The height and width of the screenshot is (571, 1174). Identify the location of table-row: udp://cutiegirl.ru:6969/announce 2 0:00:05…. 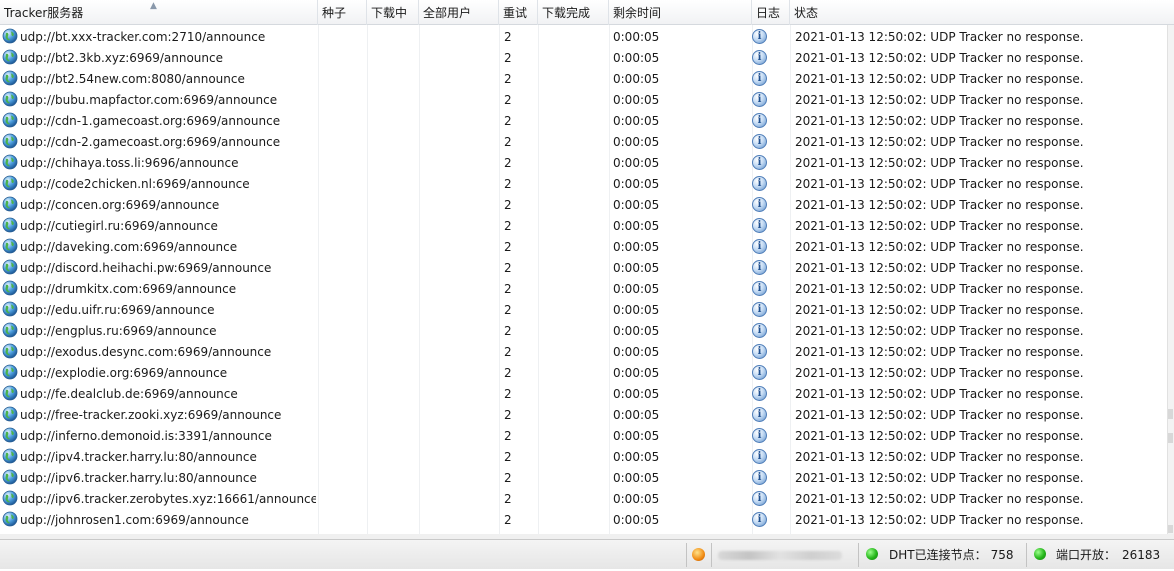
(584, 225).